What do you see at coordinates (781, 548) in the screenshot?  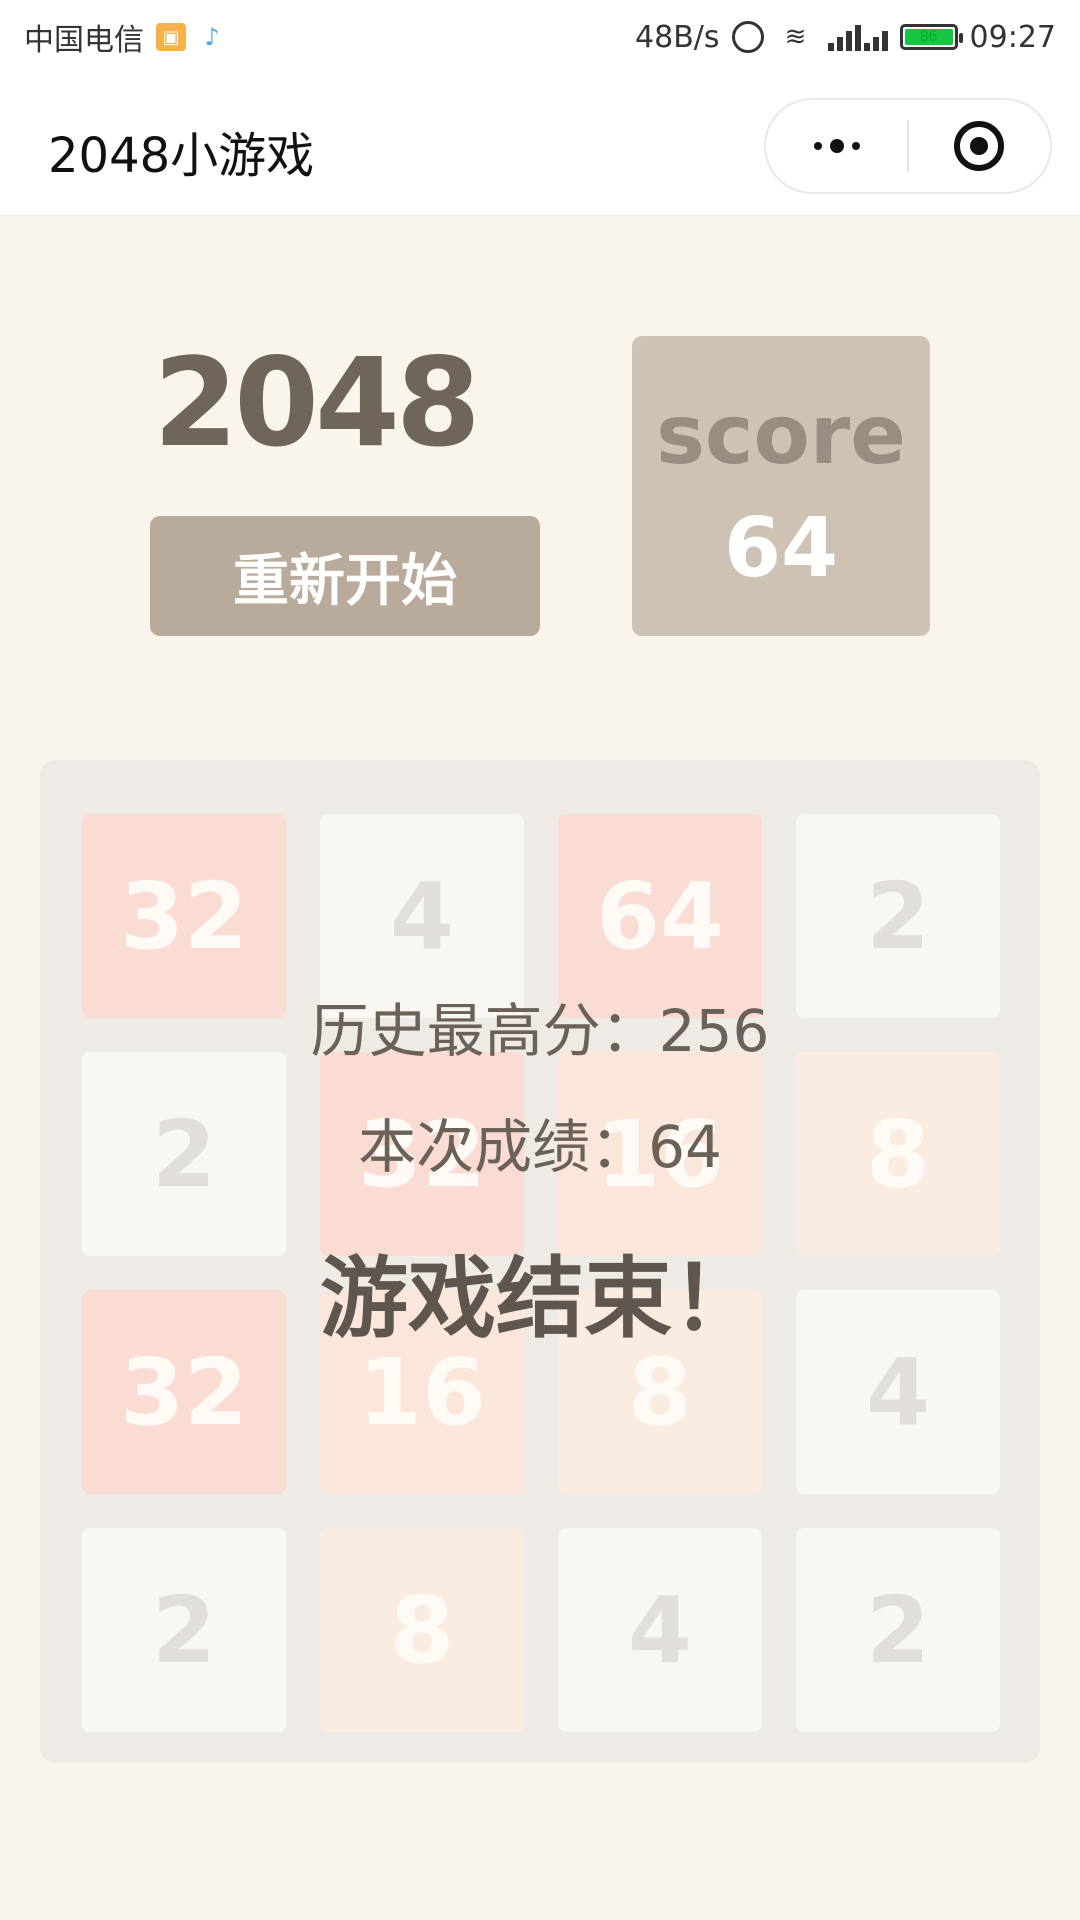 I see `score-value: 64` at bounding box center [781, 548].